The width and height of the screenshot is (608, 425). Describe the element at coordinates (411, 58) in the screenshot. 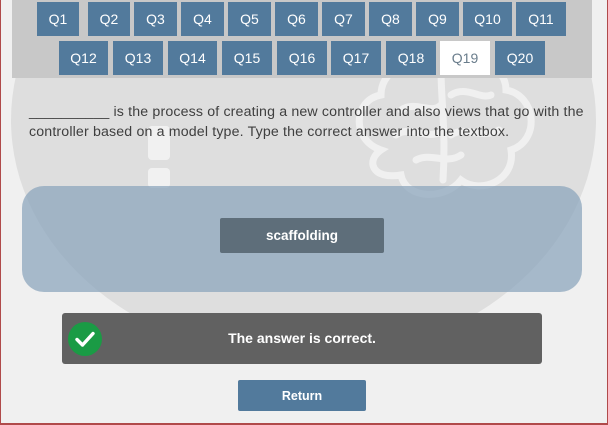

I see `question-button-q18: Q18` at that location.